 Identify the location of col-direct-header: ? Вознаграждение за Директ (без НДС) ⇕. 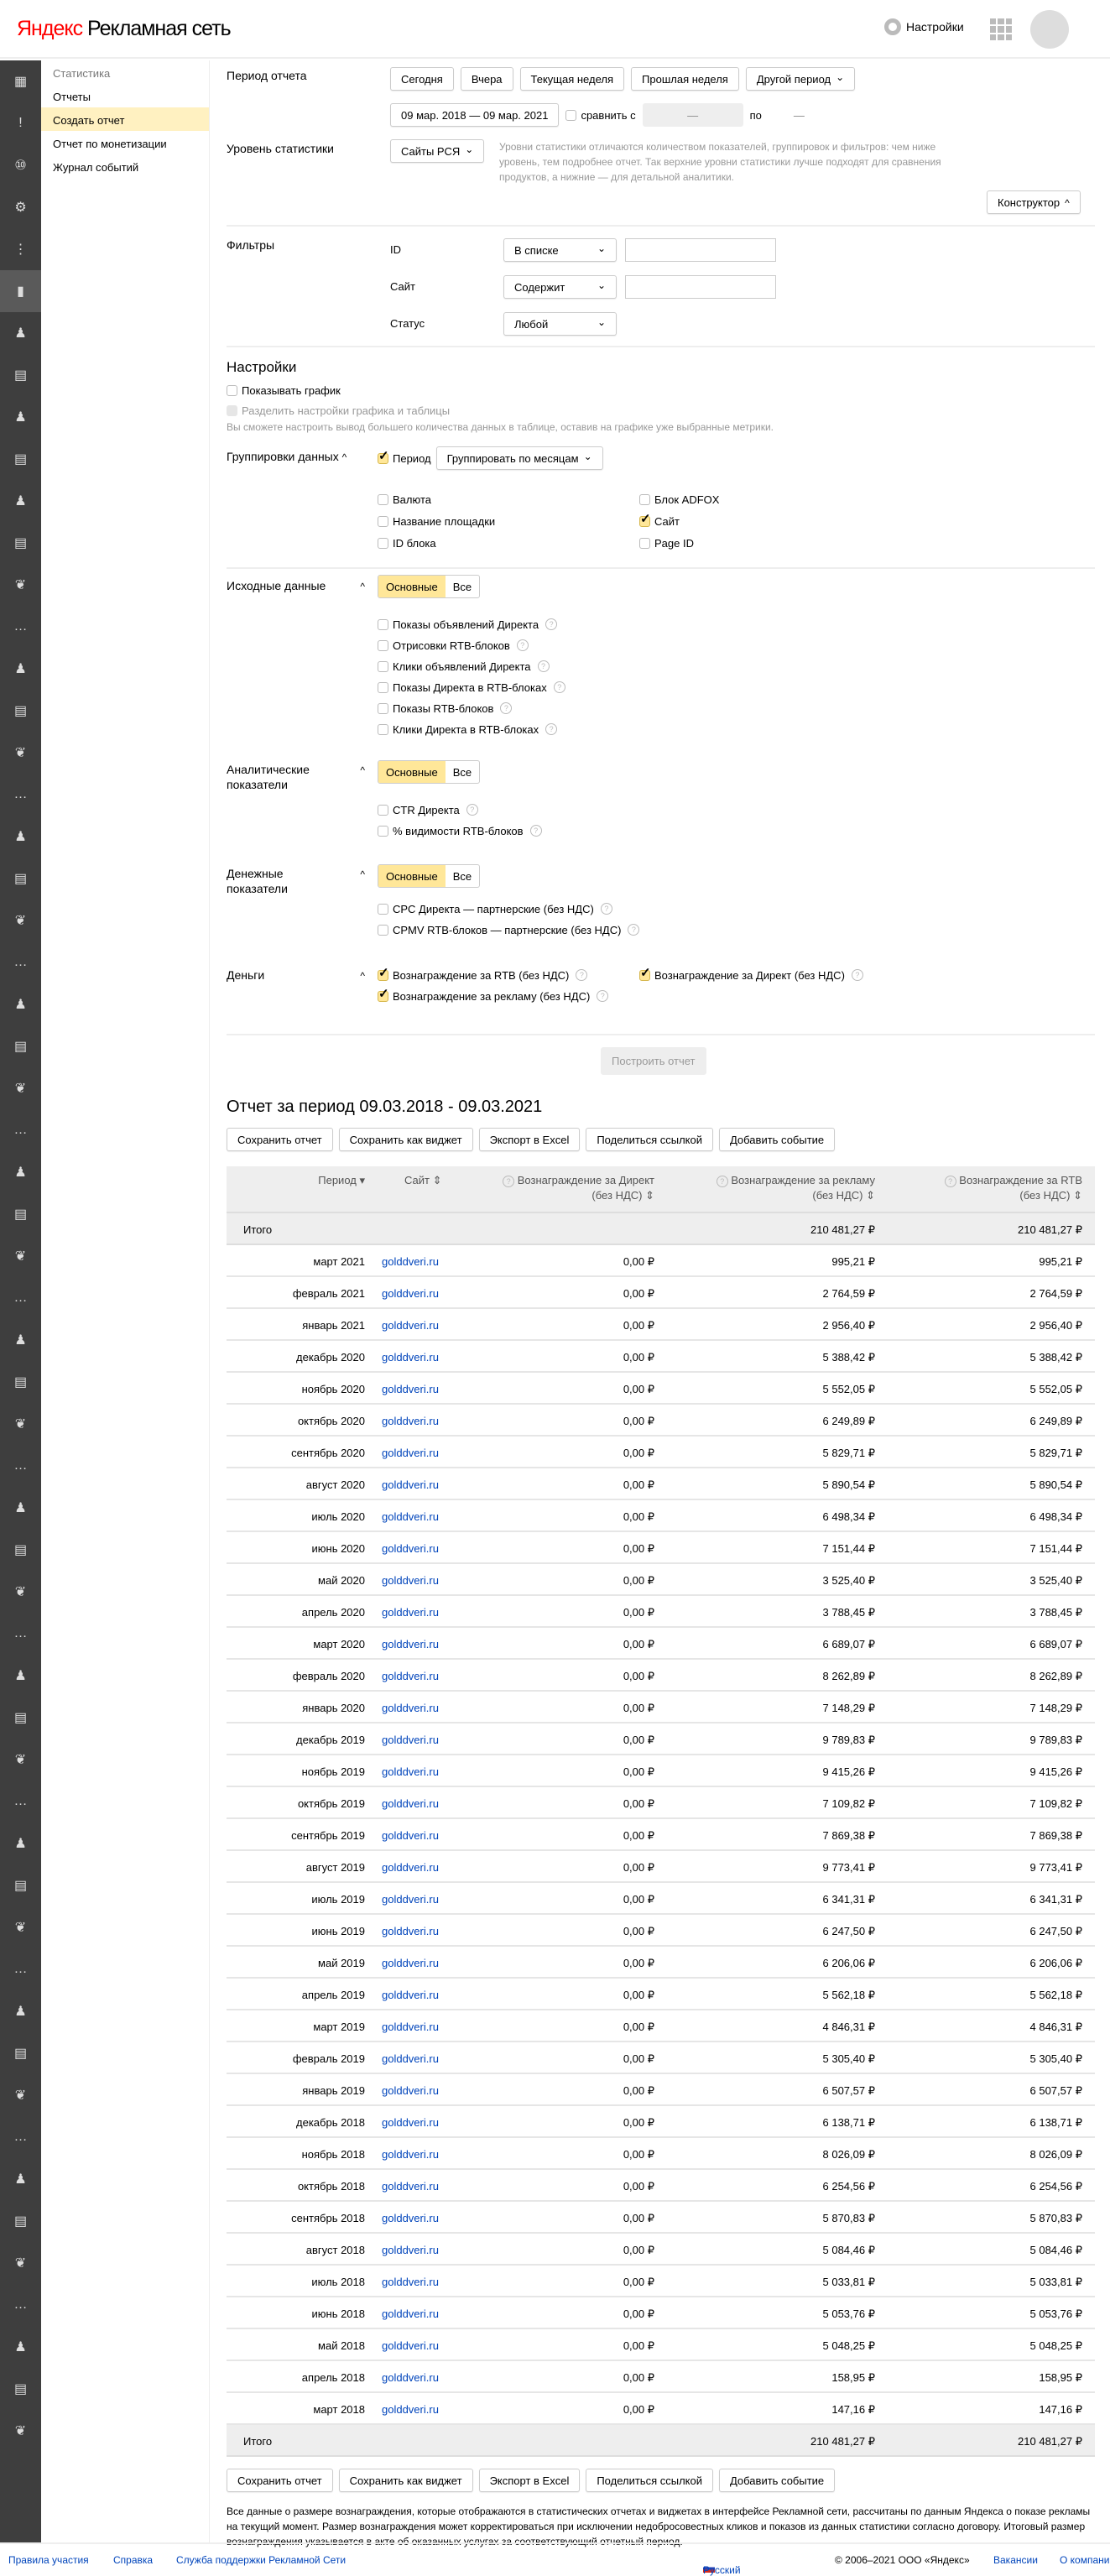
(577, 1188).